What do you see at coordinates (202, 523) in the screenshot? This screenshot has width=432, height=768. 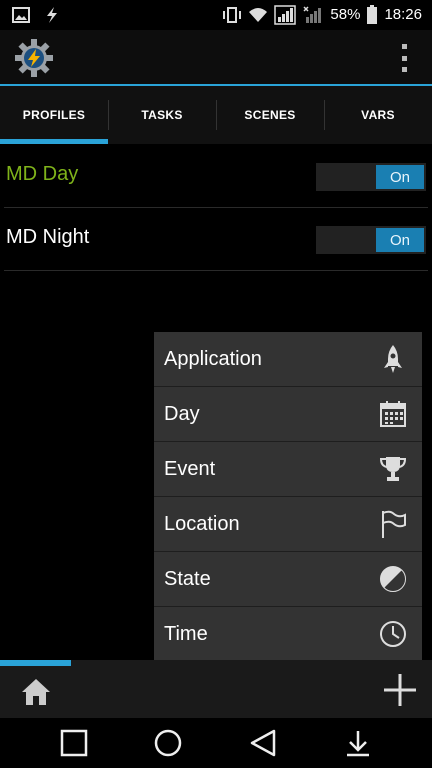 I see `menu-item-label: Location` at bounding box center [202, 523].